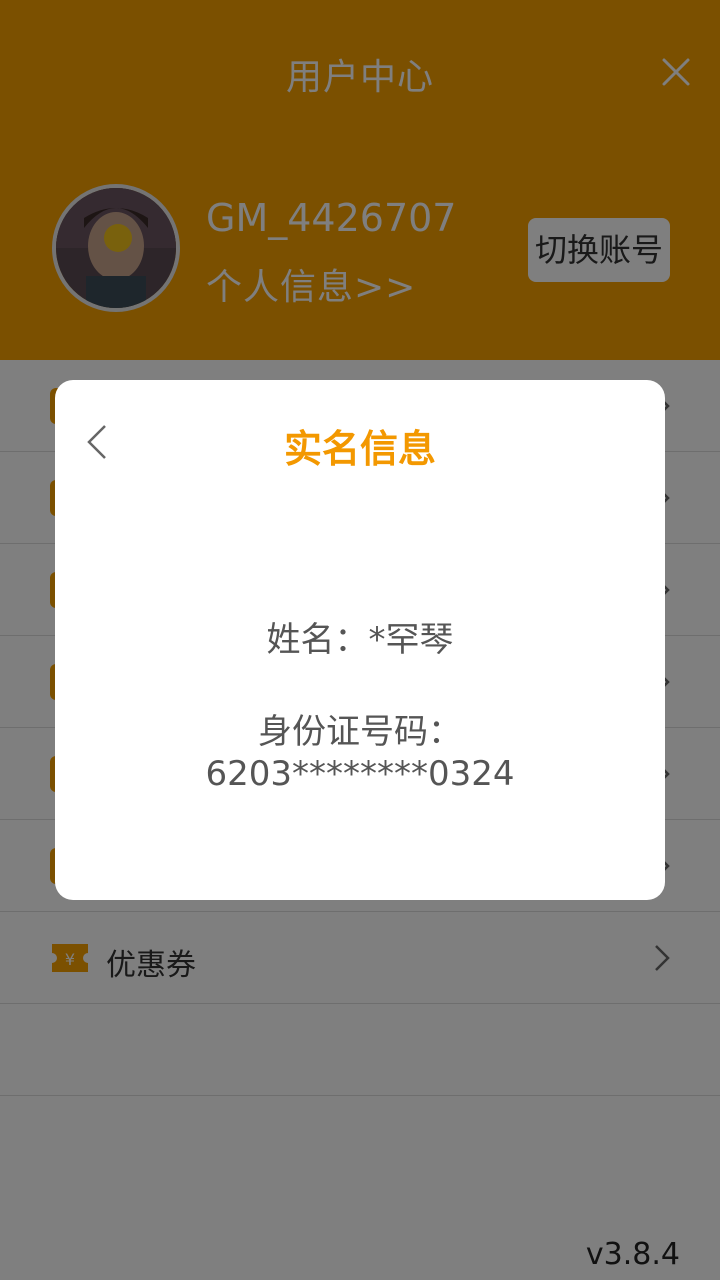 The image size is (720, 1280). Describe the element at coordinates (360, 732) in the screenshot. I see `id-label: 身份证号码：` at that location.